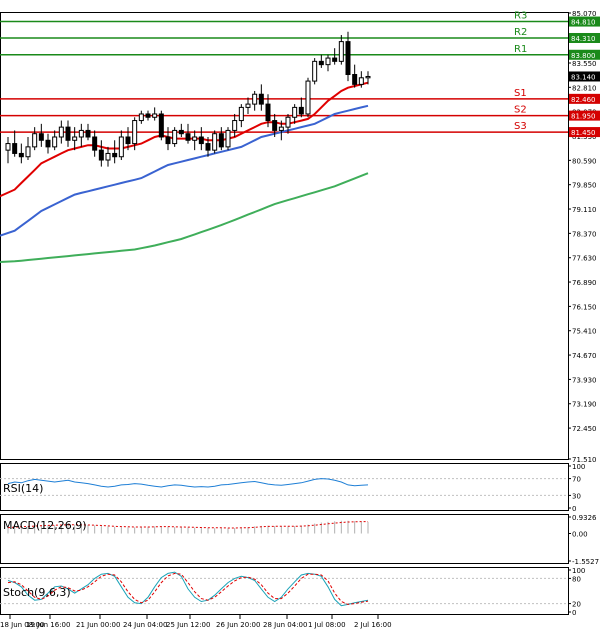  What do you see at coordinates (583, 23) in the screenshot?
I see `level-price-label: 84.810` at bounding box center [583, 23].